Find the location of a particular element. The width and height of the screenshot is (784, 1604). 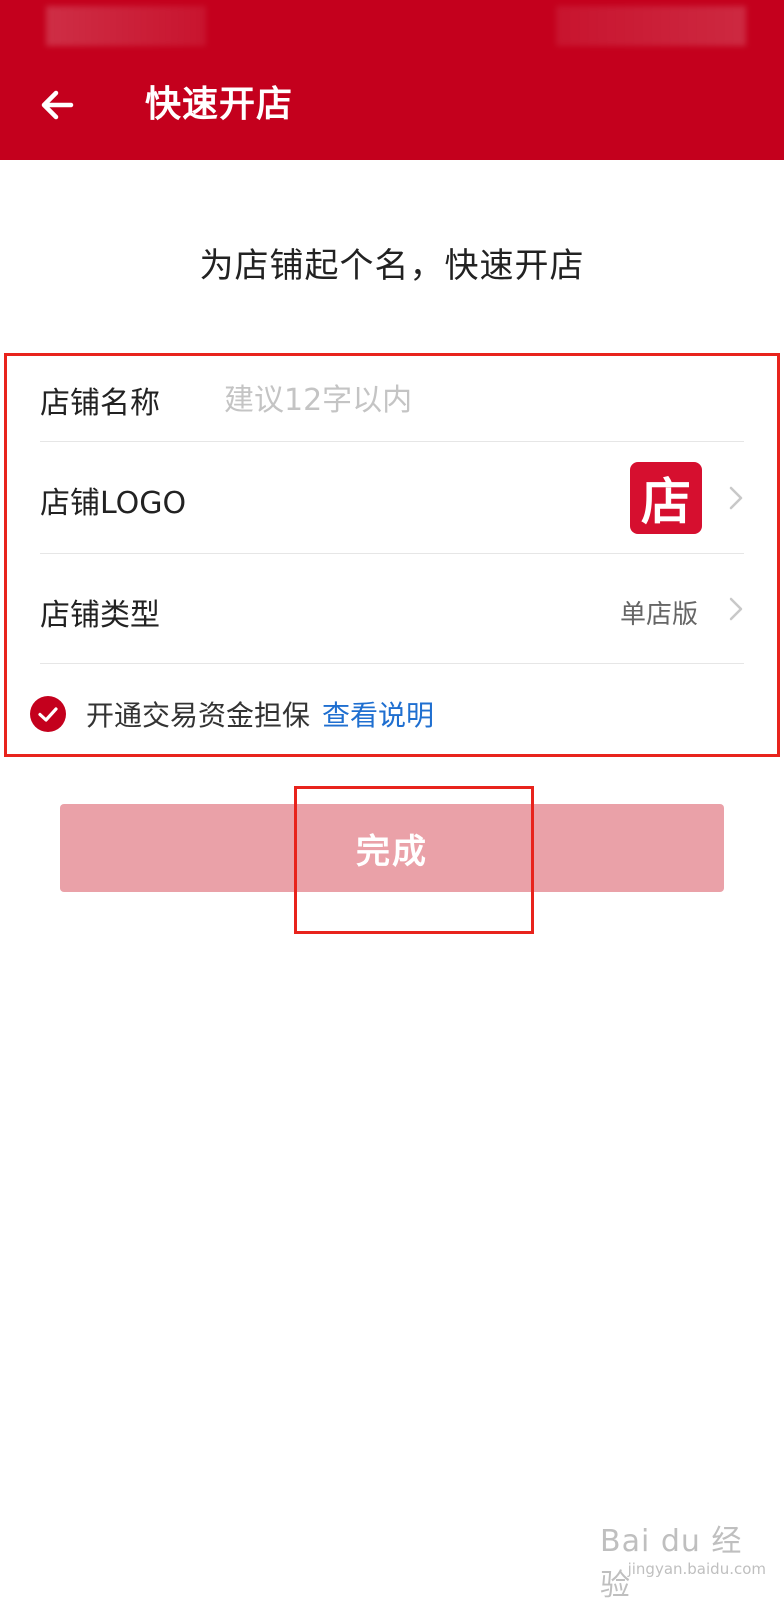

status-bar-blurred-left is located at coordinates (126, 26).